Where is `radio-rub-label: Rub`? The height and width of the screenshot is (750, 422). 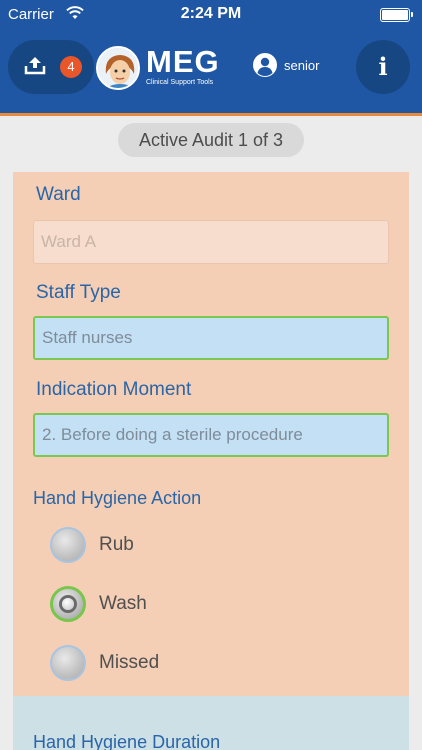 radio-rub-label: Rub is located at coordinates (116, 545).